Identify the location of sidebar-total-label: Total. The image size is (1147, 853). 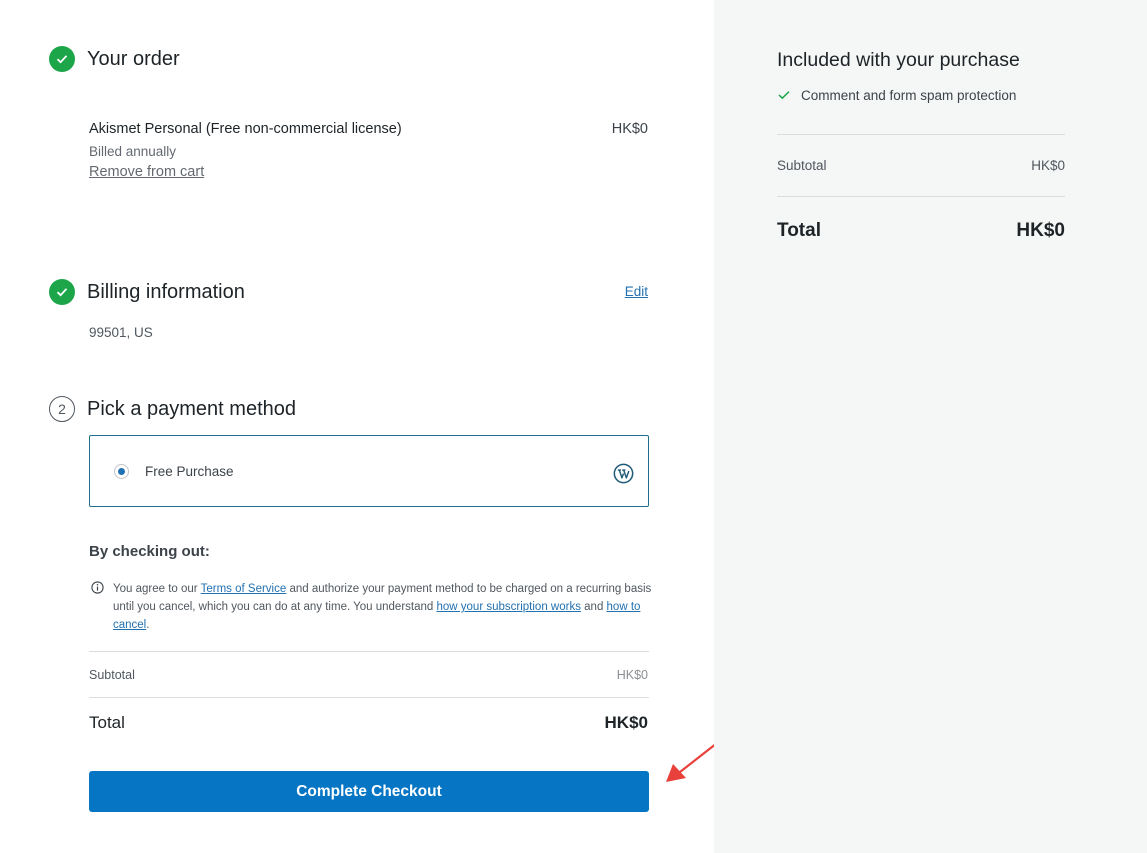
(799, 230).